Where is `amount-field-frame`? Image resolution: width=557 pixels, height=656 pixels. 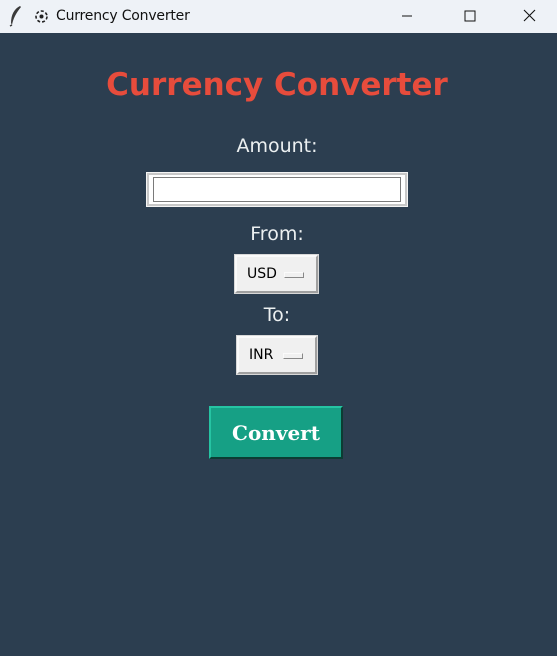
amount-field-frame is located at coordinates (277, 189).